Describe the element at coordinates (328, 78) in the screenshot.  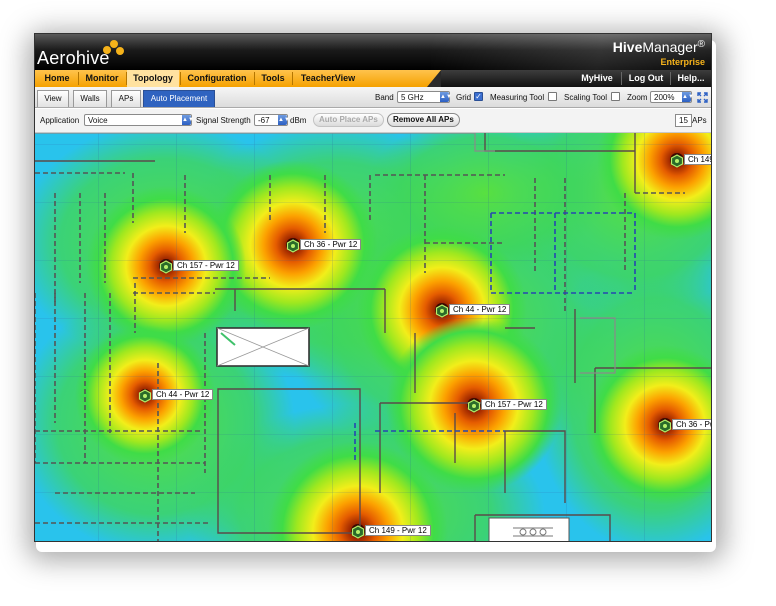
I see `nav-teacherview: TeacherView` at that location.